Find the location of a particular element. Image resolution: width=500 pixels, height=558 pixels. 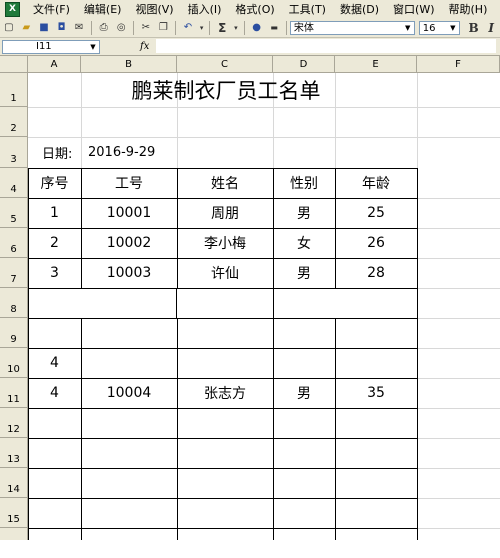

row-header-11: 11 is located at coordinates (14, 393).